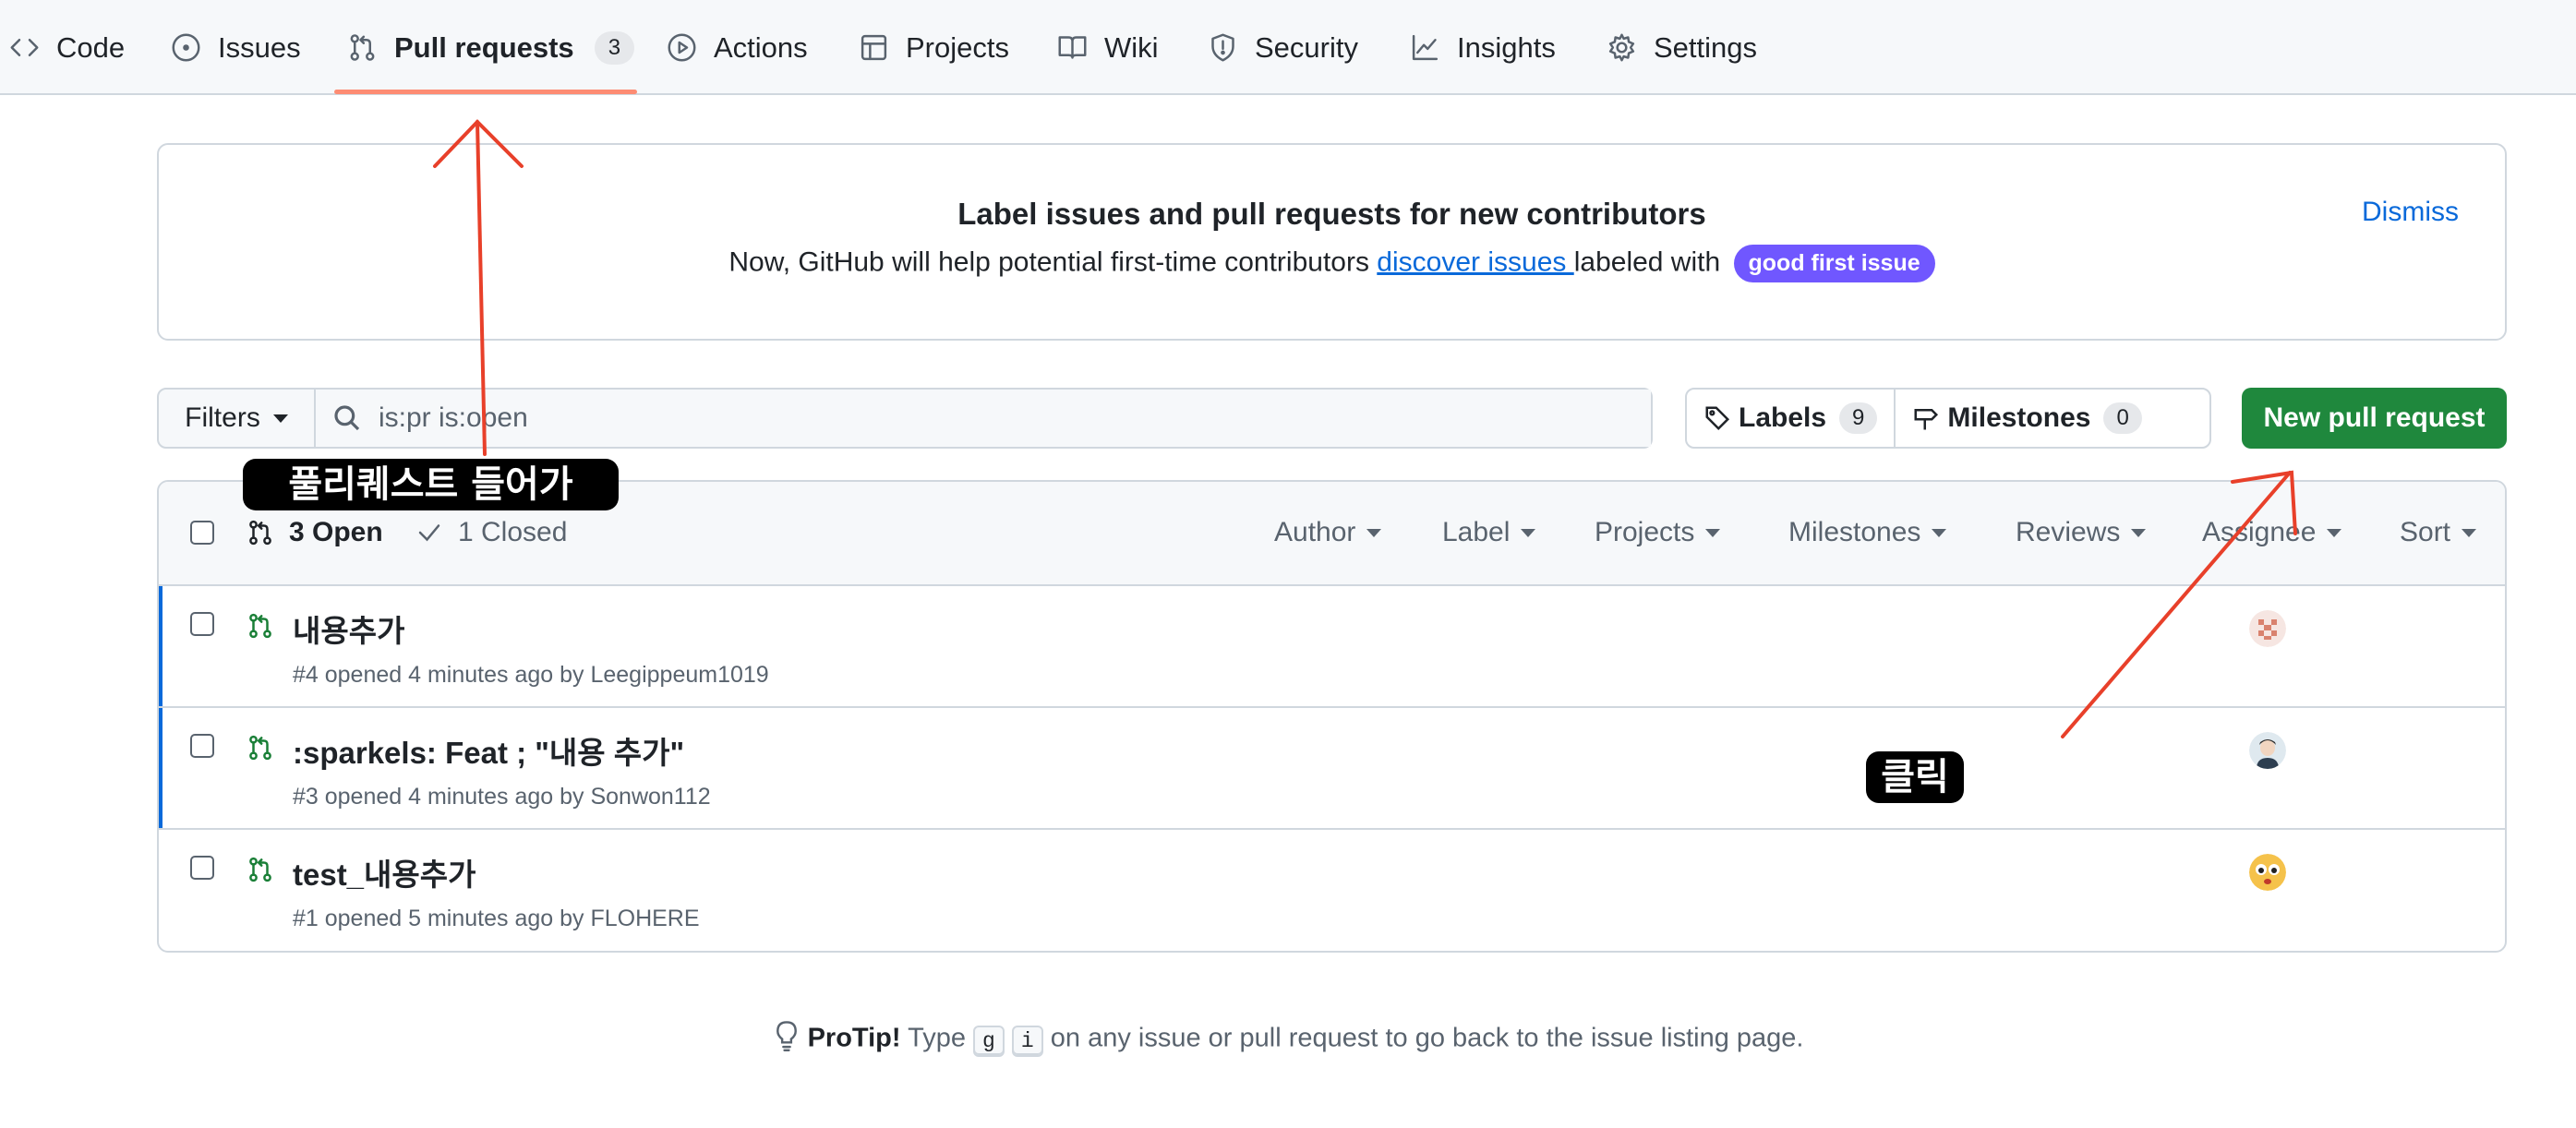 The width and height of the screenshot is (2576, 1128). I want to click on play-icon, so click(682, 47).